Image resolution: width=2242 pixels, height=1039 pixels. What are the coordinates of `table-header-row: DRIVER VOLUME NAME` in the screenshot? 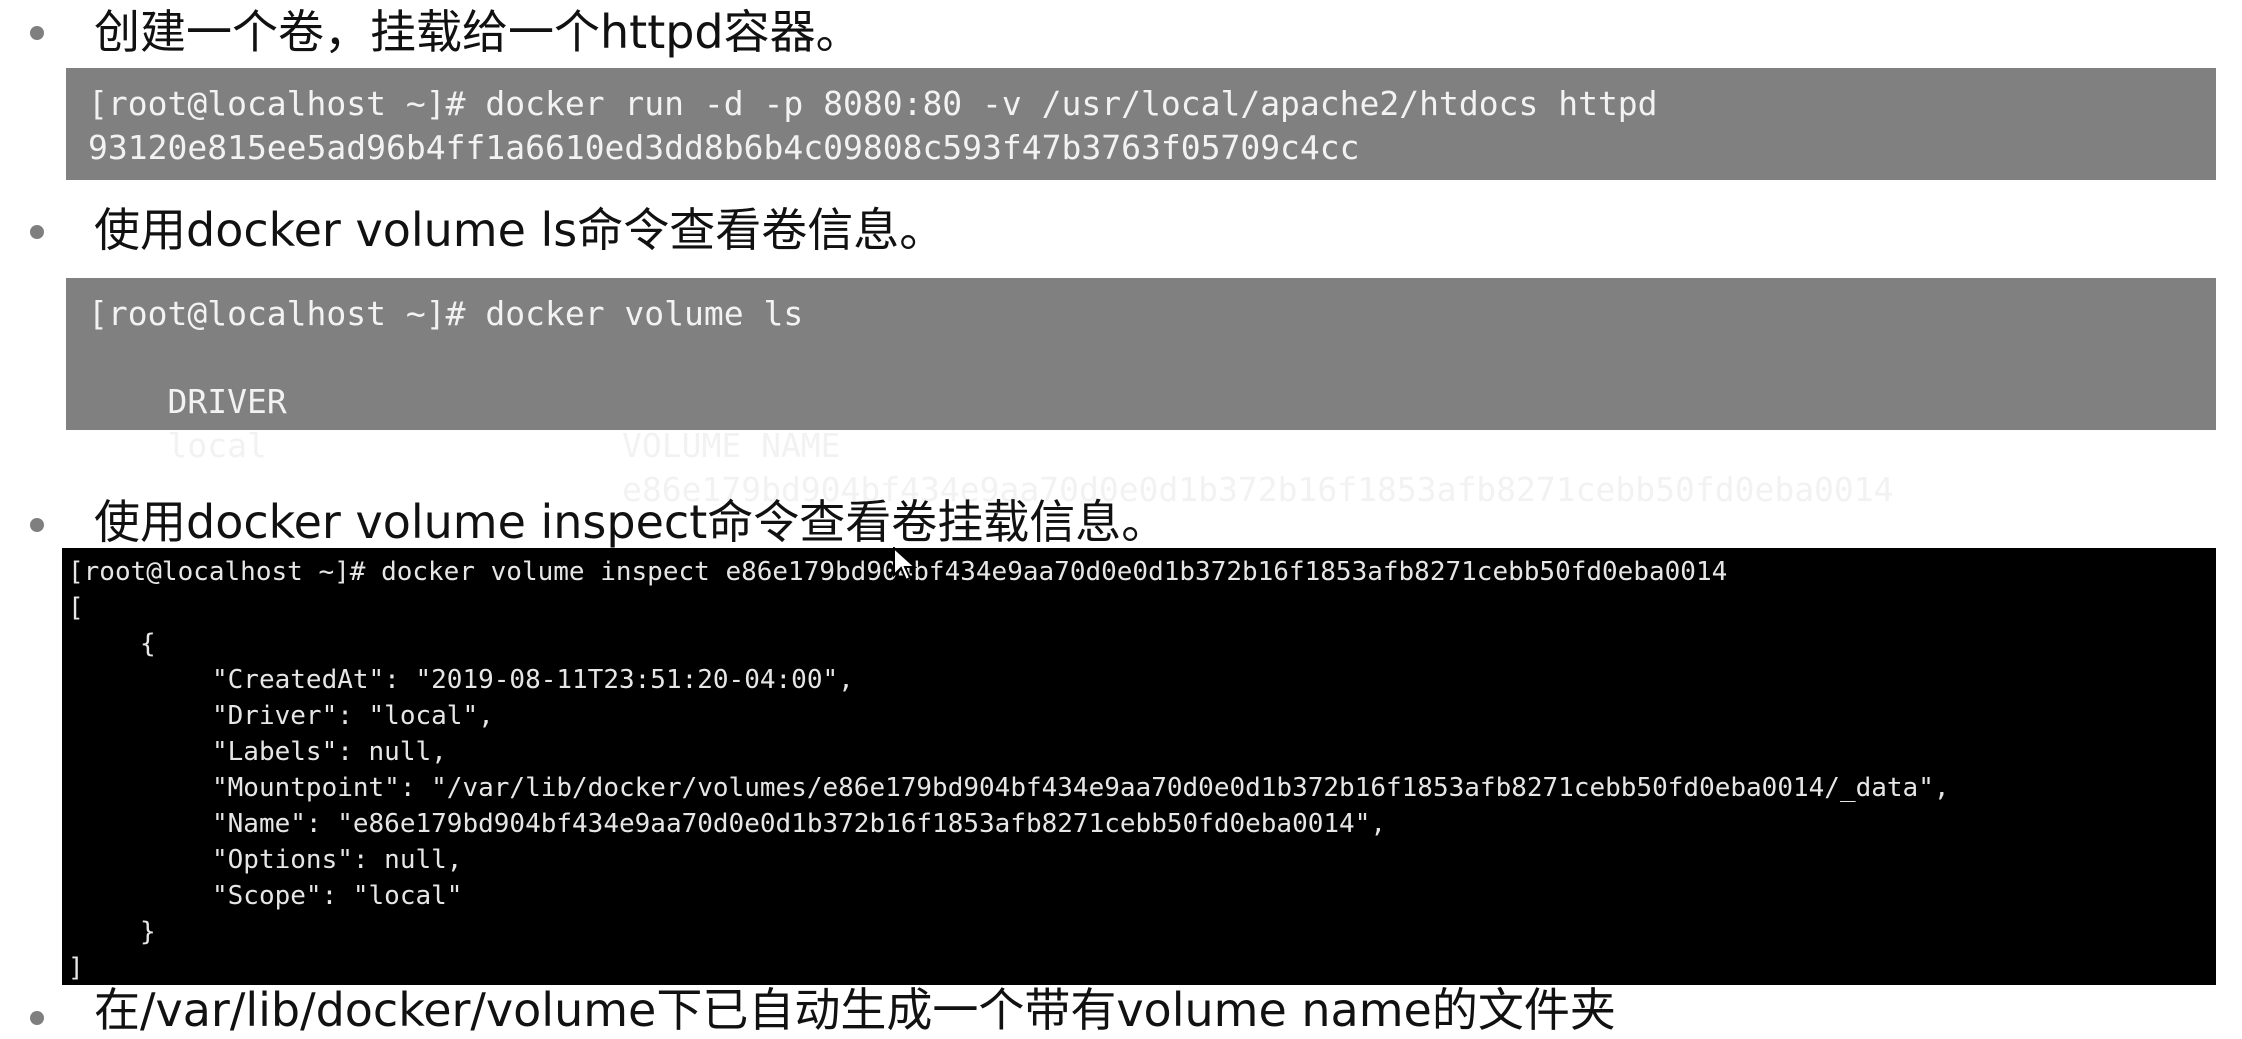 It's located at (1152, 400).